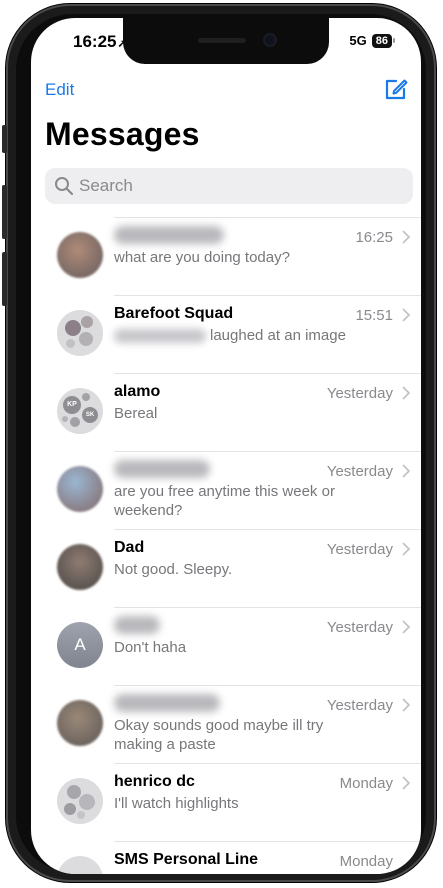  What do you see at coordinates (4, 139) in the screenshot?
I see `mute-switch` at bounding box center [4, 139].